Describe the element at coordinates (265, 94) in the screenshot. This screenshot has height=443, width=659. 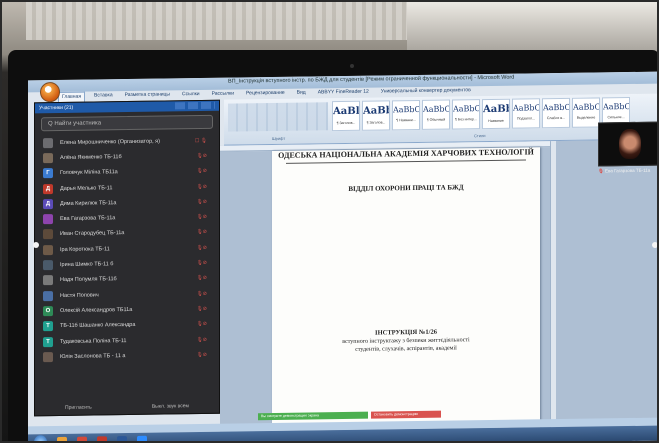
I see `tab-review: Рецензирование` at that location.